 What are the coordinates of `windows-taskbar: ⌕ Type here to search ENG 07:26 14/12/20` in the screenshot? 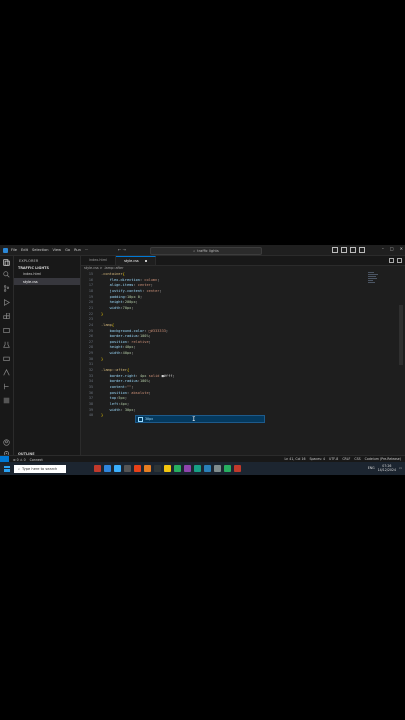 It's located at (202, 468).